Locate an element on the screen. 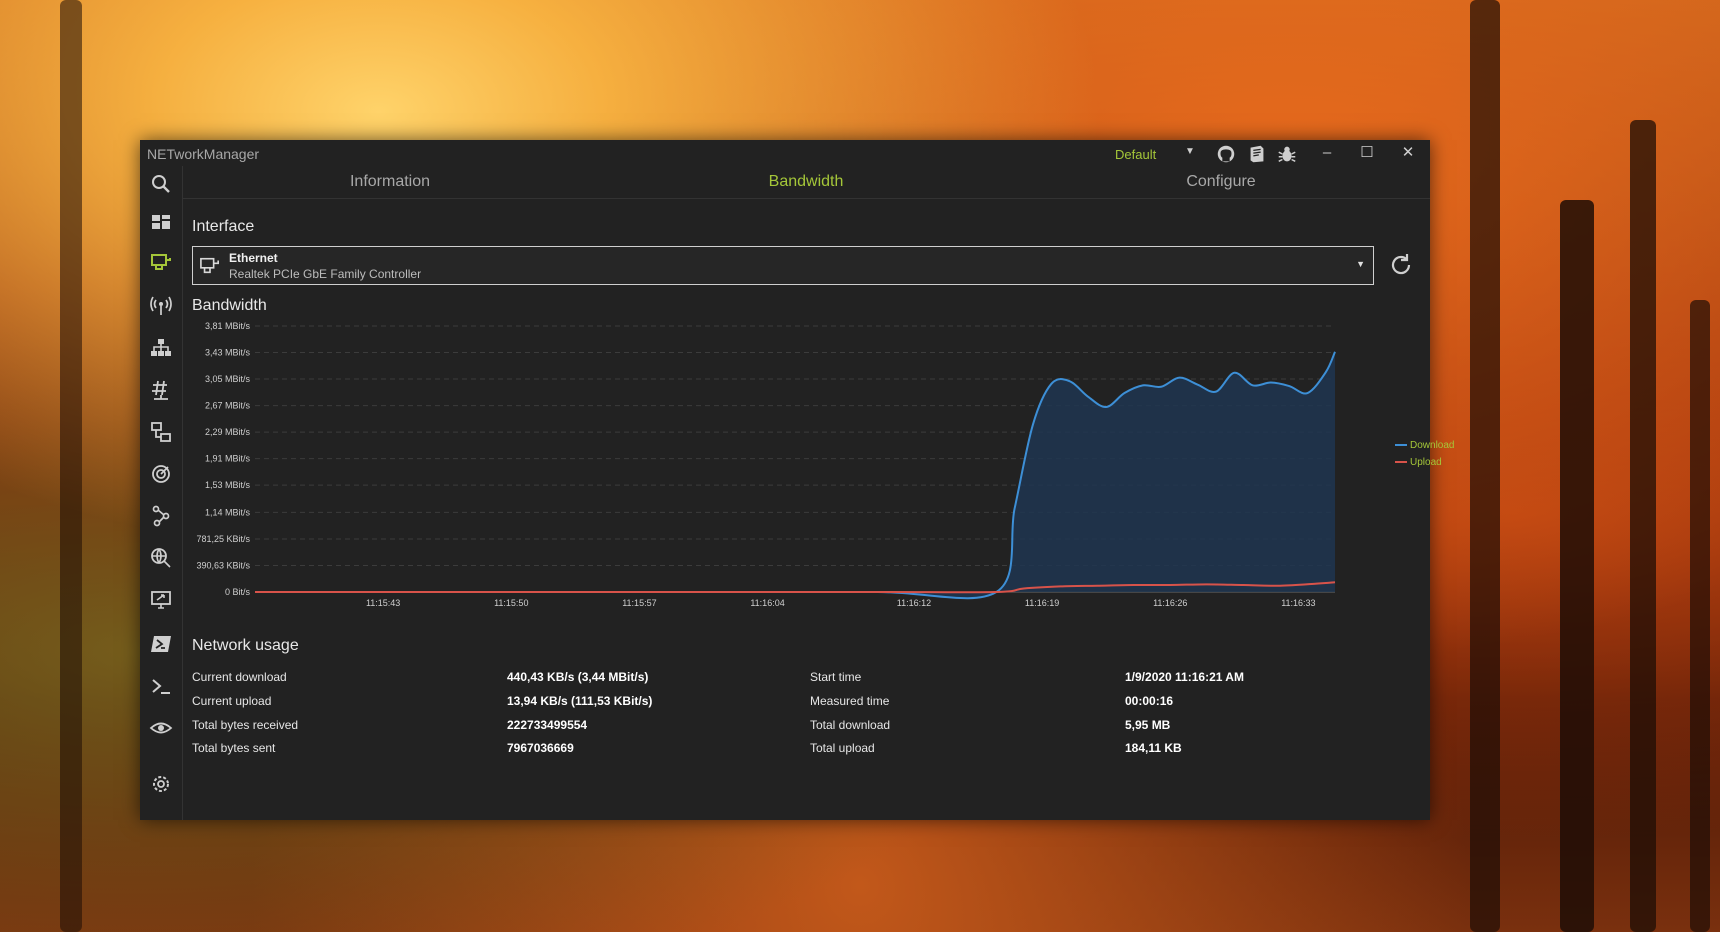  current-download-label: Current download is located at coordinates (239, 677).